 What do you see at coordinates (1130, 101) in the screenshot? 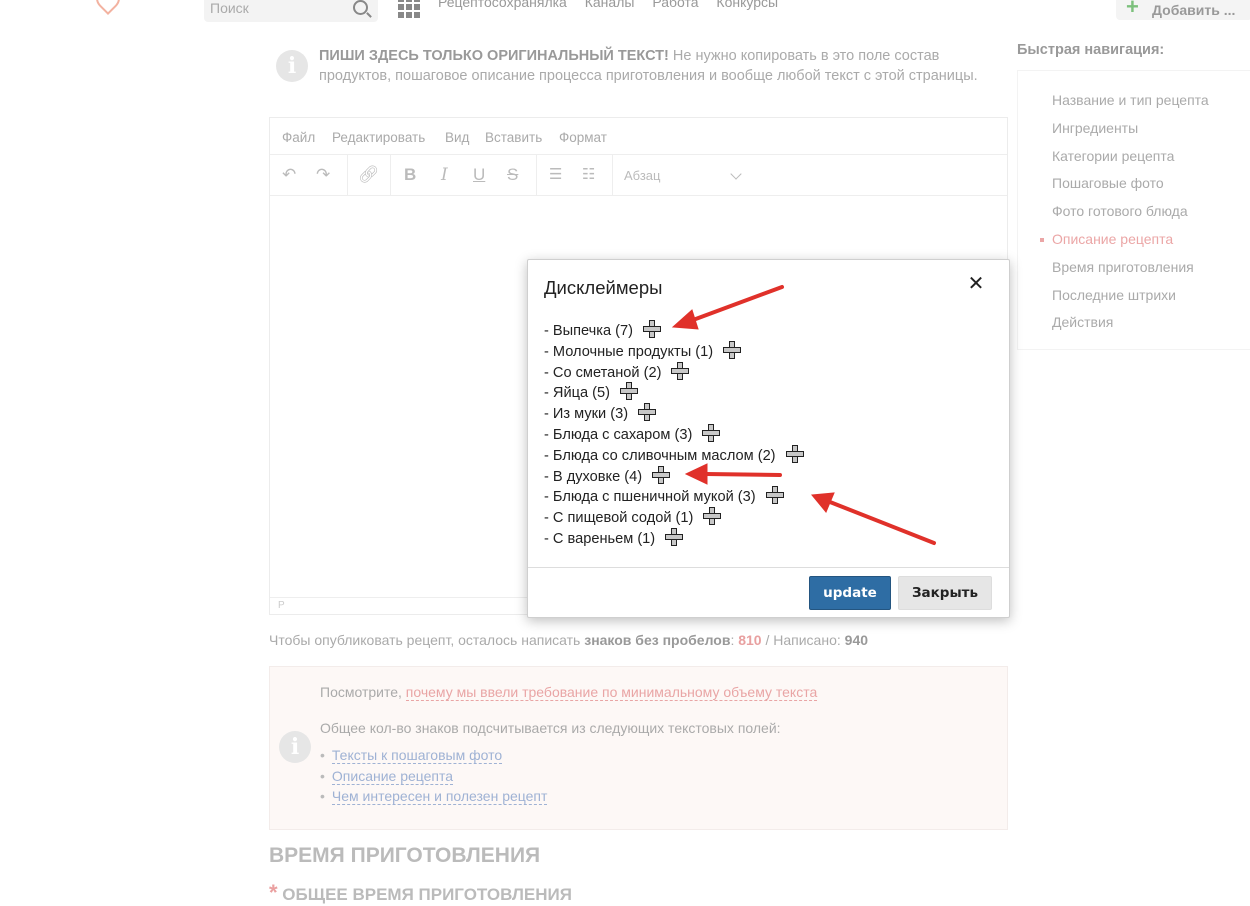
I see `quick-nav-item: Название и тип рецепта` at bounding box center [1130, 101].